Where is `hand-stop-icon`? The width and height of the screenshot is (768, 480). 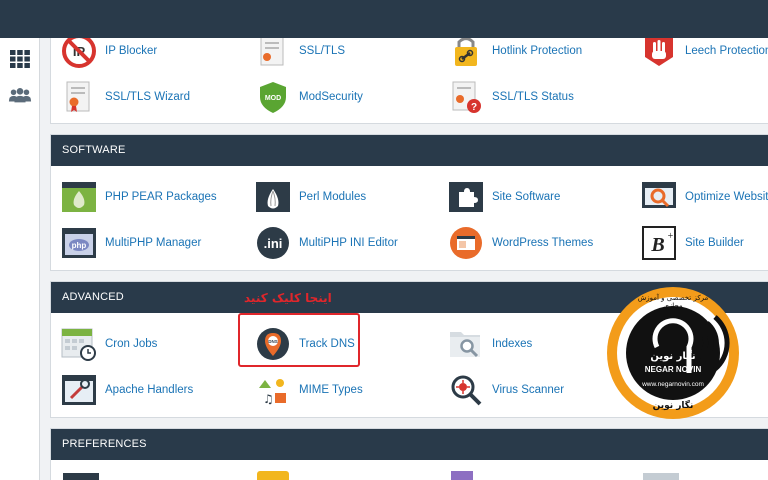
hand-stop-icon is located at coordinates (659, 53).